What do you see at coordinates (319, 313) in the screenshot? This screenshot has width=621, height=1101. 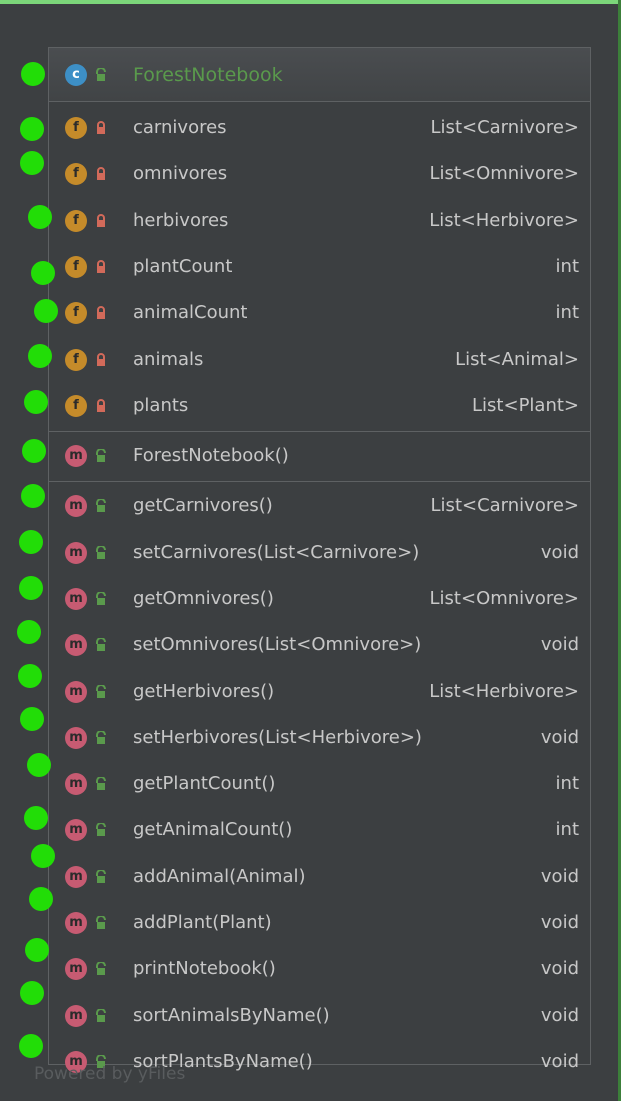 I see `field-row: f animalCount int` at bounding box center [319, 313].